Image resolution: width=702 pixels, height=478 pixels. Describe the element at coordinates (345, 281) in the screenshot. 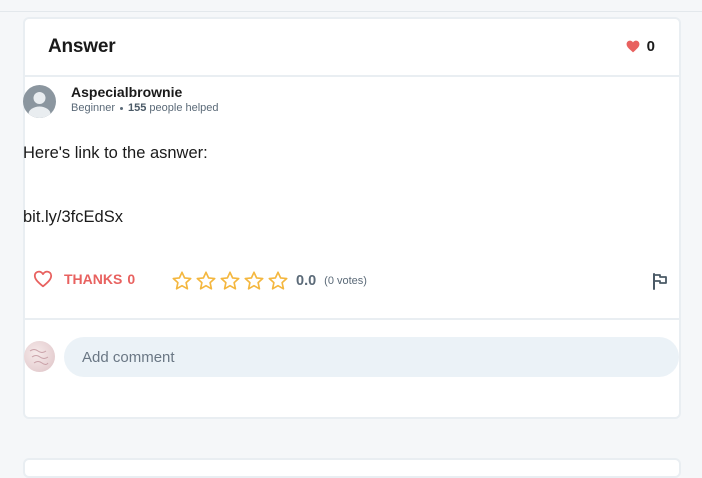

I see `rating-votes: (0 votes)` at that location.